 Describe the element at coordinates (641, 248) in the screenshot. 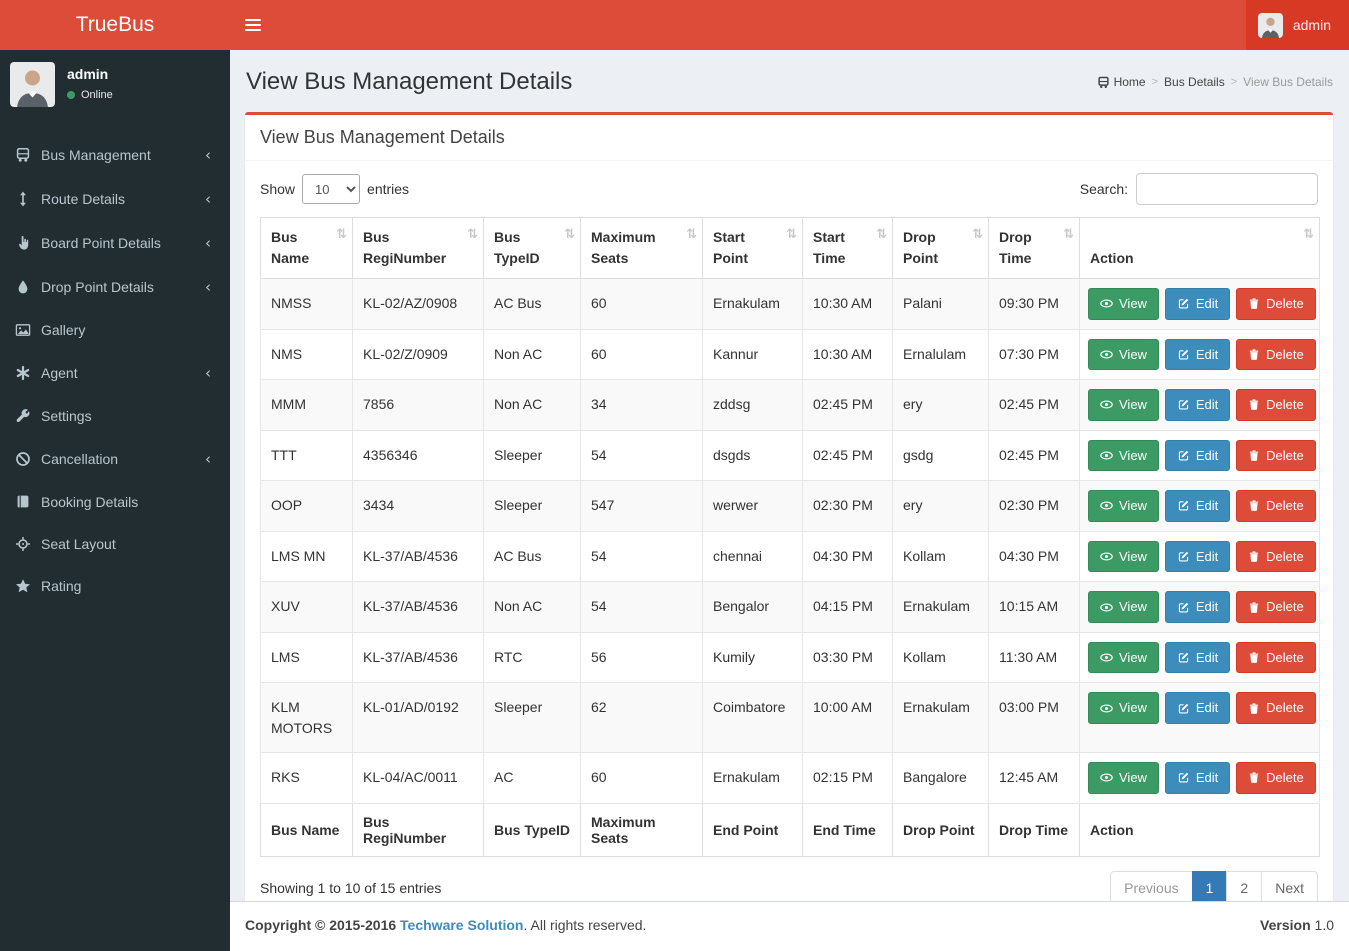

I see `column-header-maximum-seats: Maximum Seats ⇅` at that location.